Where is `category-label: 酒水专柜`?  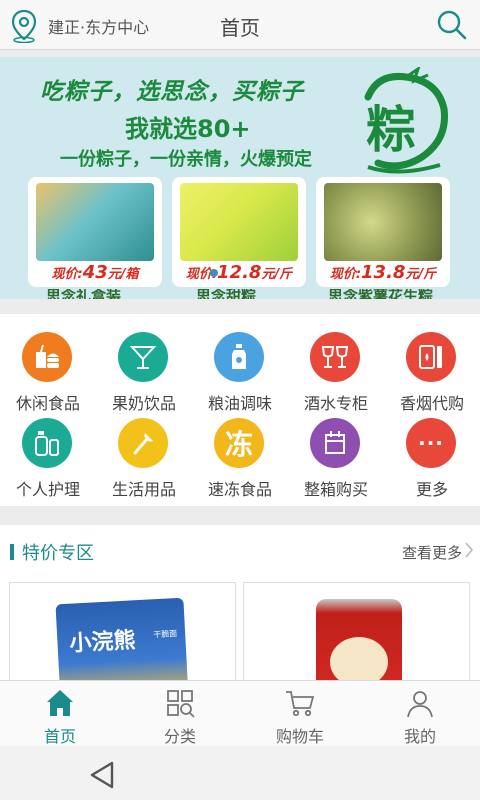
category-label: 酒水专柜 is located at coordinates (335, 403).